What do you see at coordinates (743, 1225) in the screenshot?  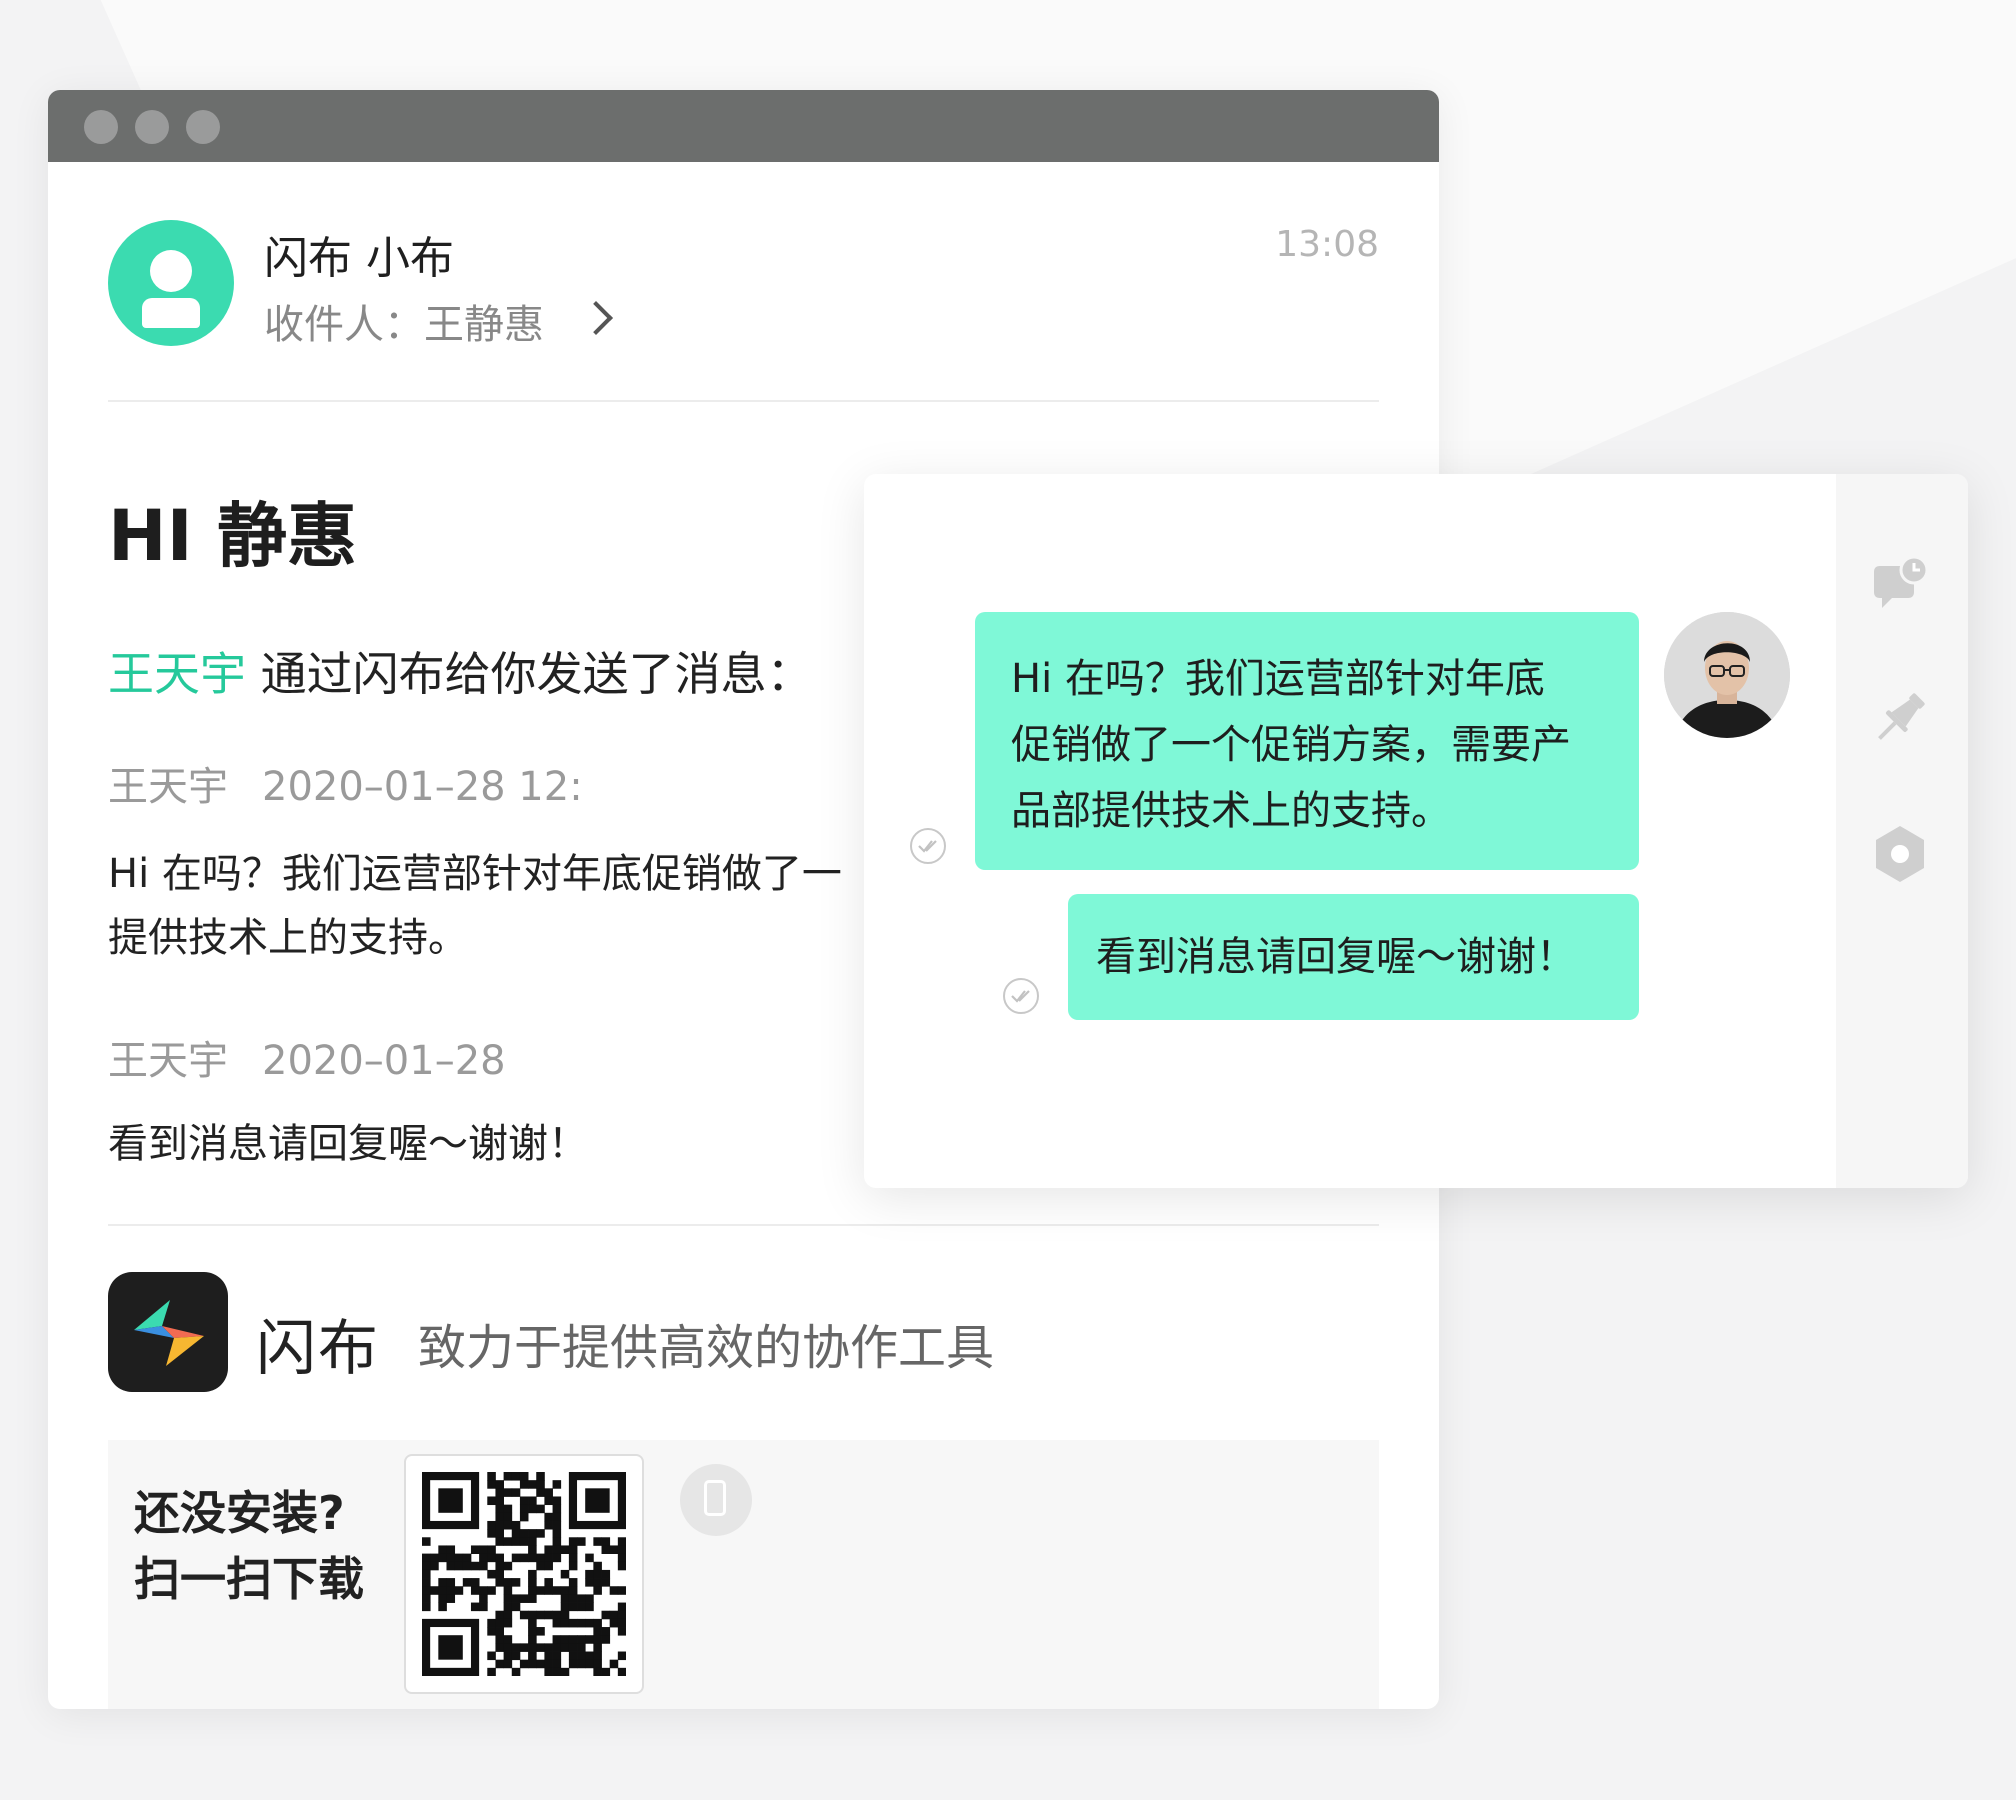 I see `footer-divider` at bounding box center [743, 1225].